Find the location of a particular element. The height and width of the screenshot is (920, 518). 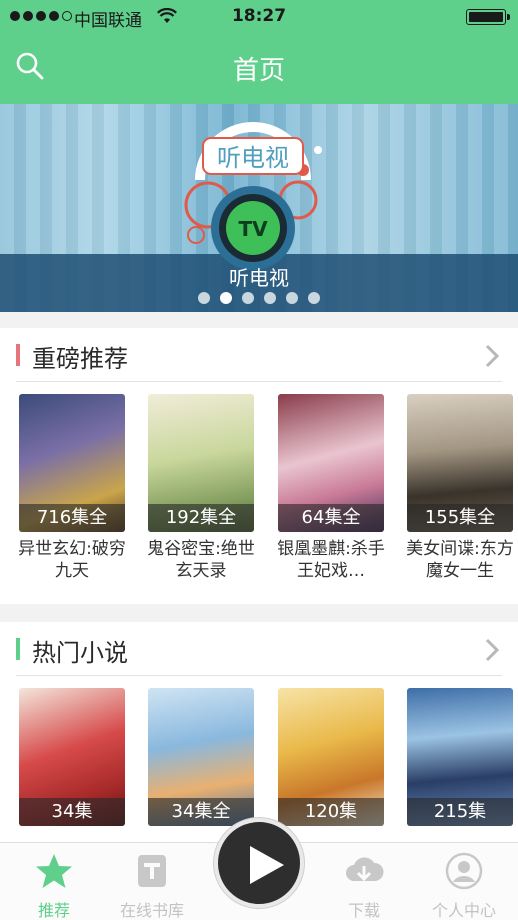

episode-count: 716集全 is located at coordinates (72, 518).